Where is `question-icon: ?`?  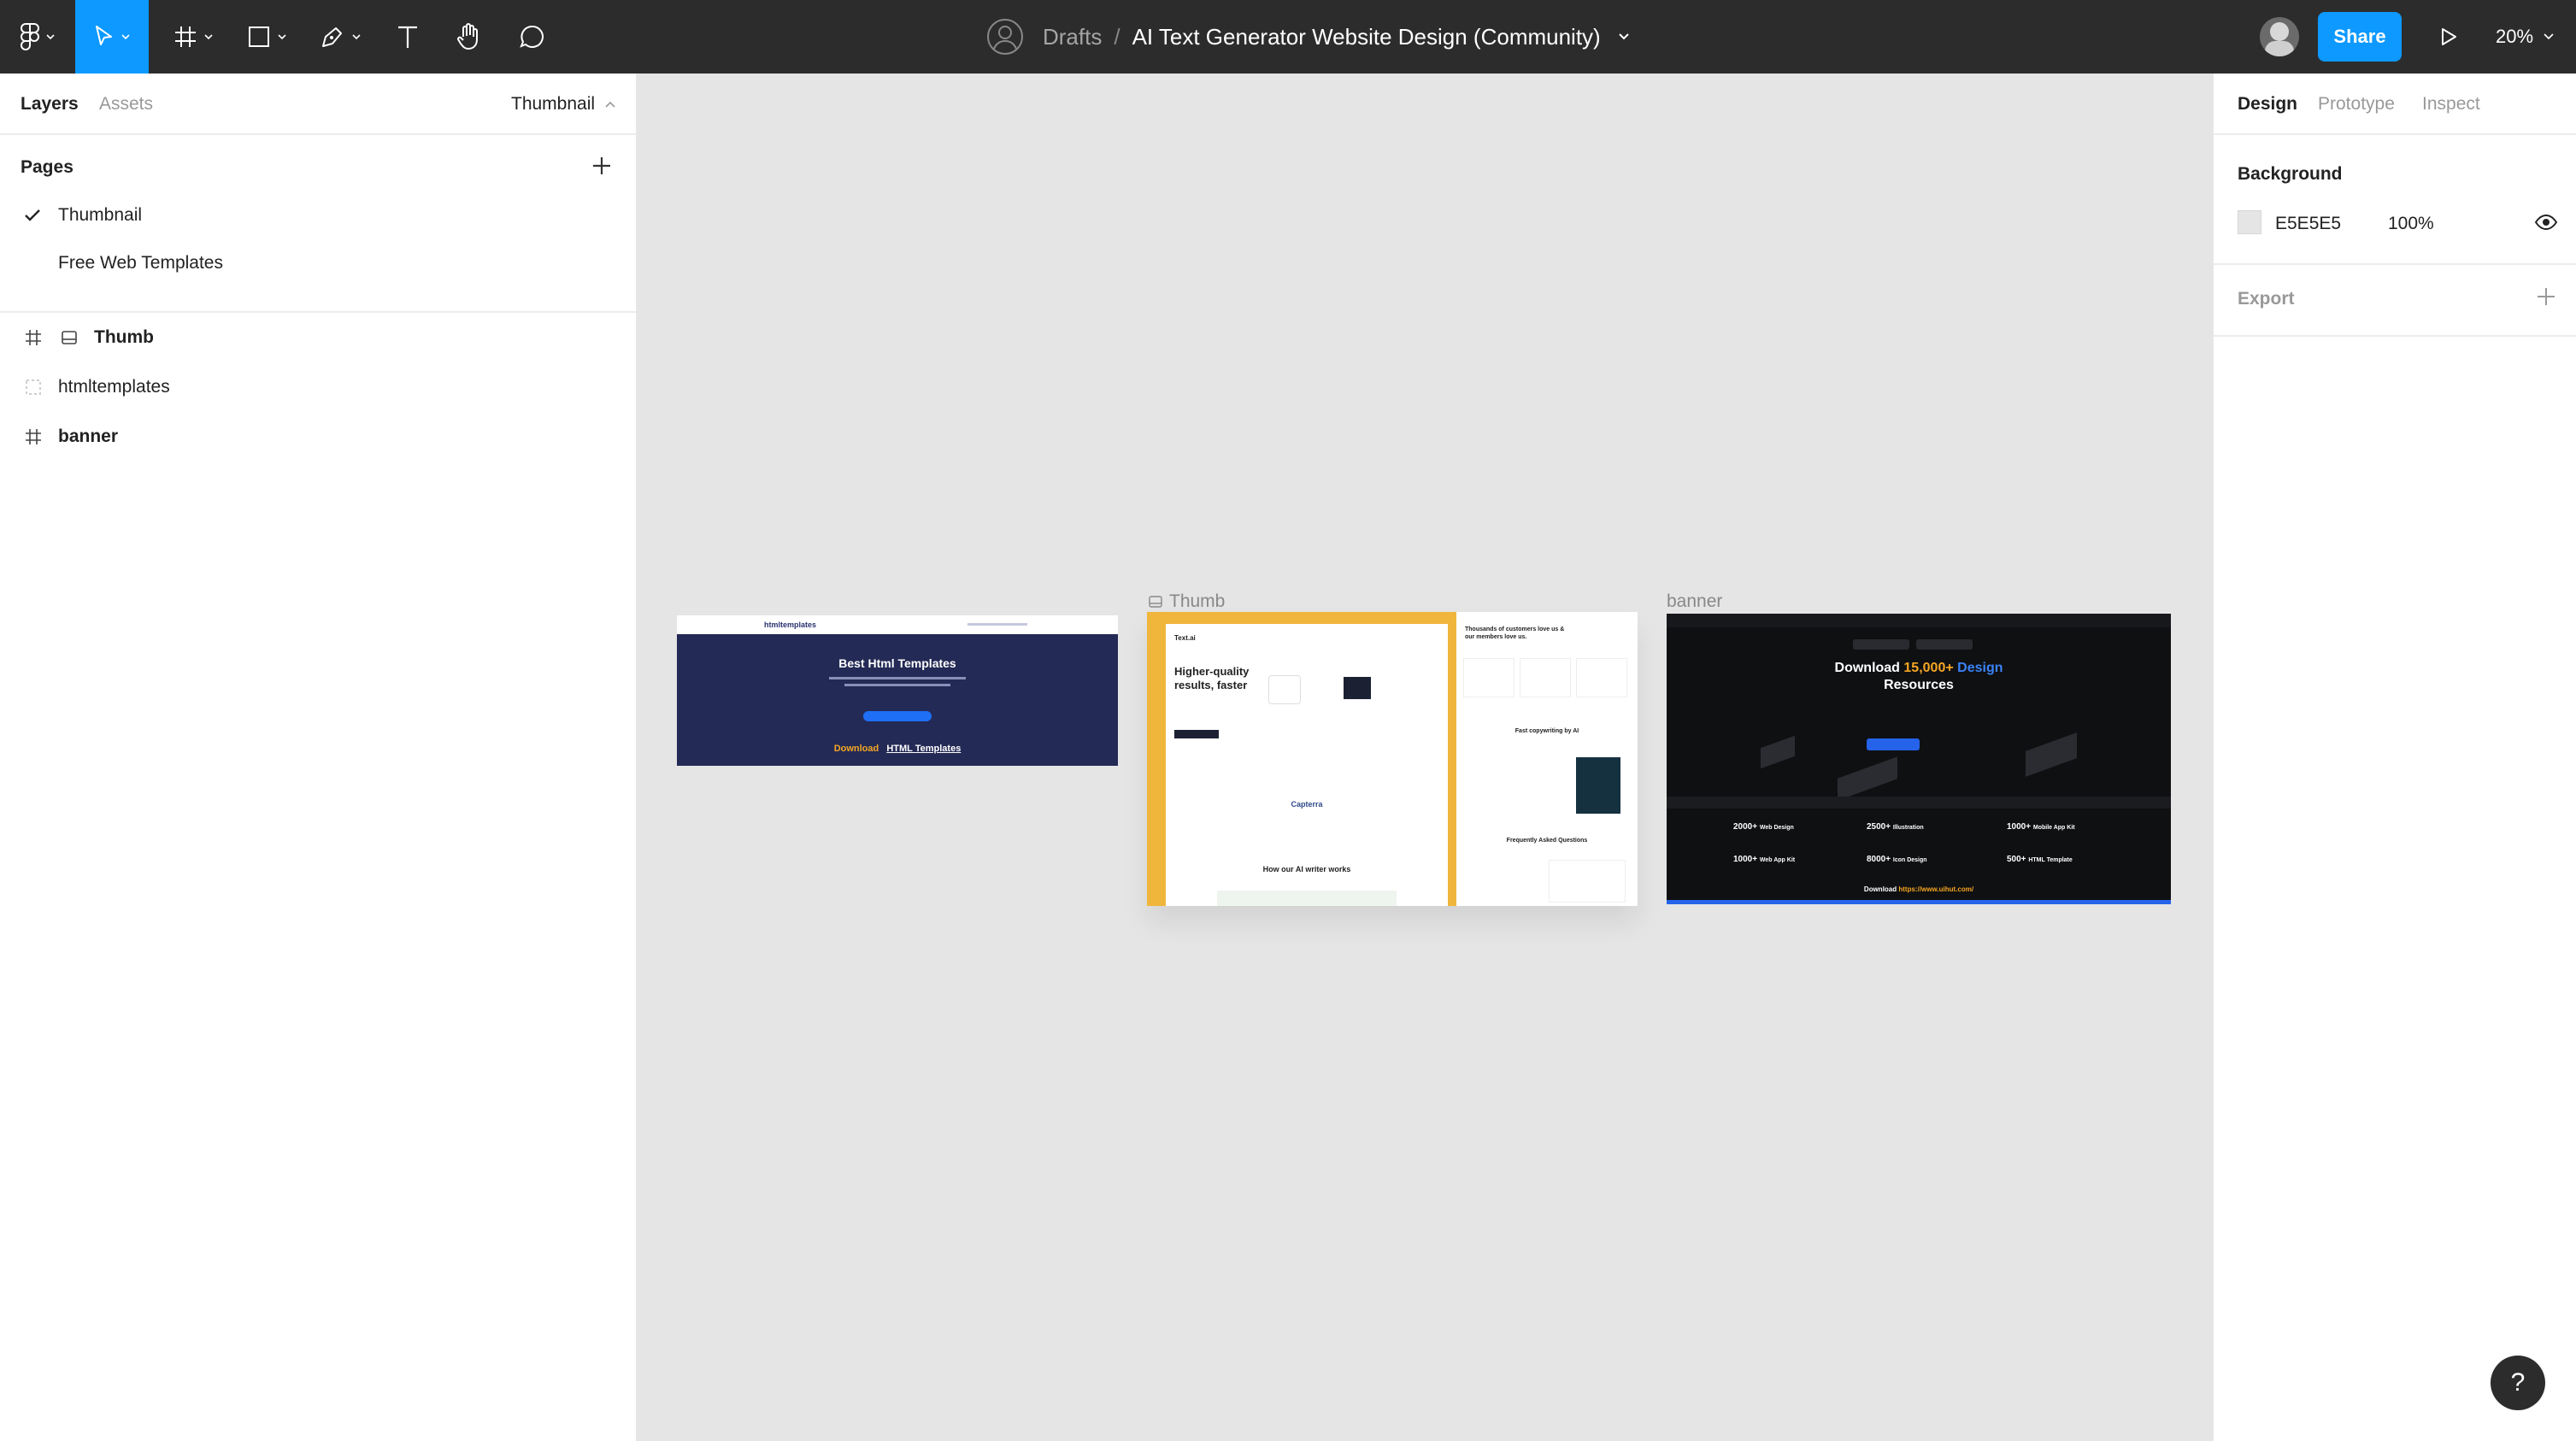 question-icon: ? is located at coordinates (2518, 1382).